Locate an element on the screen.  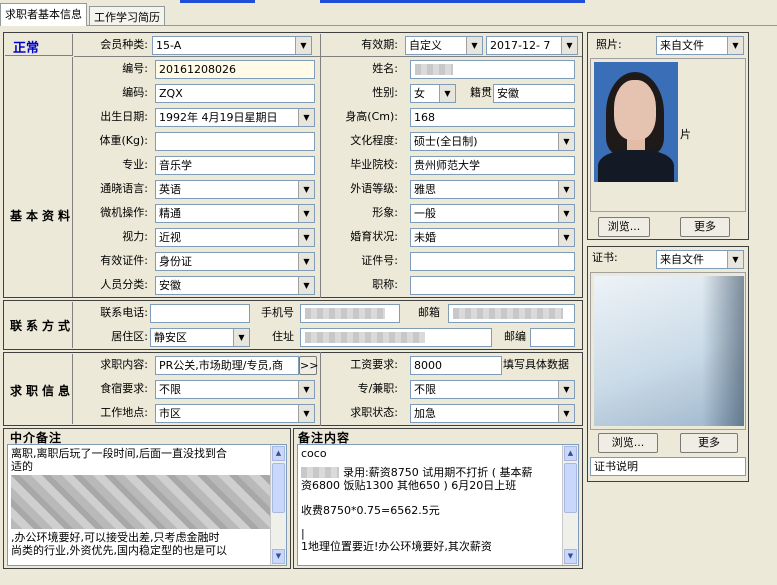
height-label: 身高(Cm): is located at coordinates (371, 116).